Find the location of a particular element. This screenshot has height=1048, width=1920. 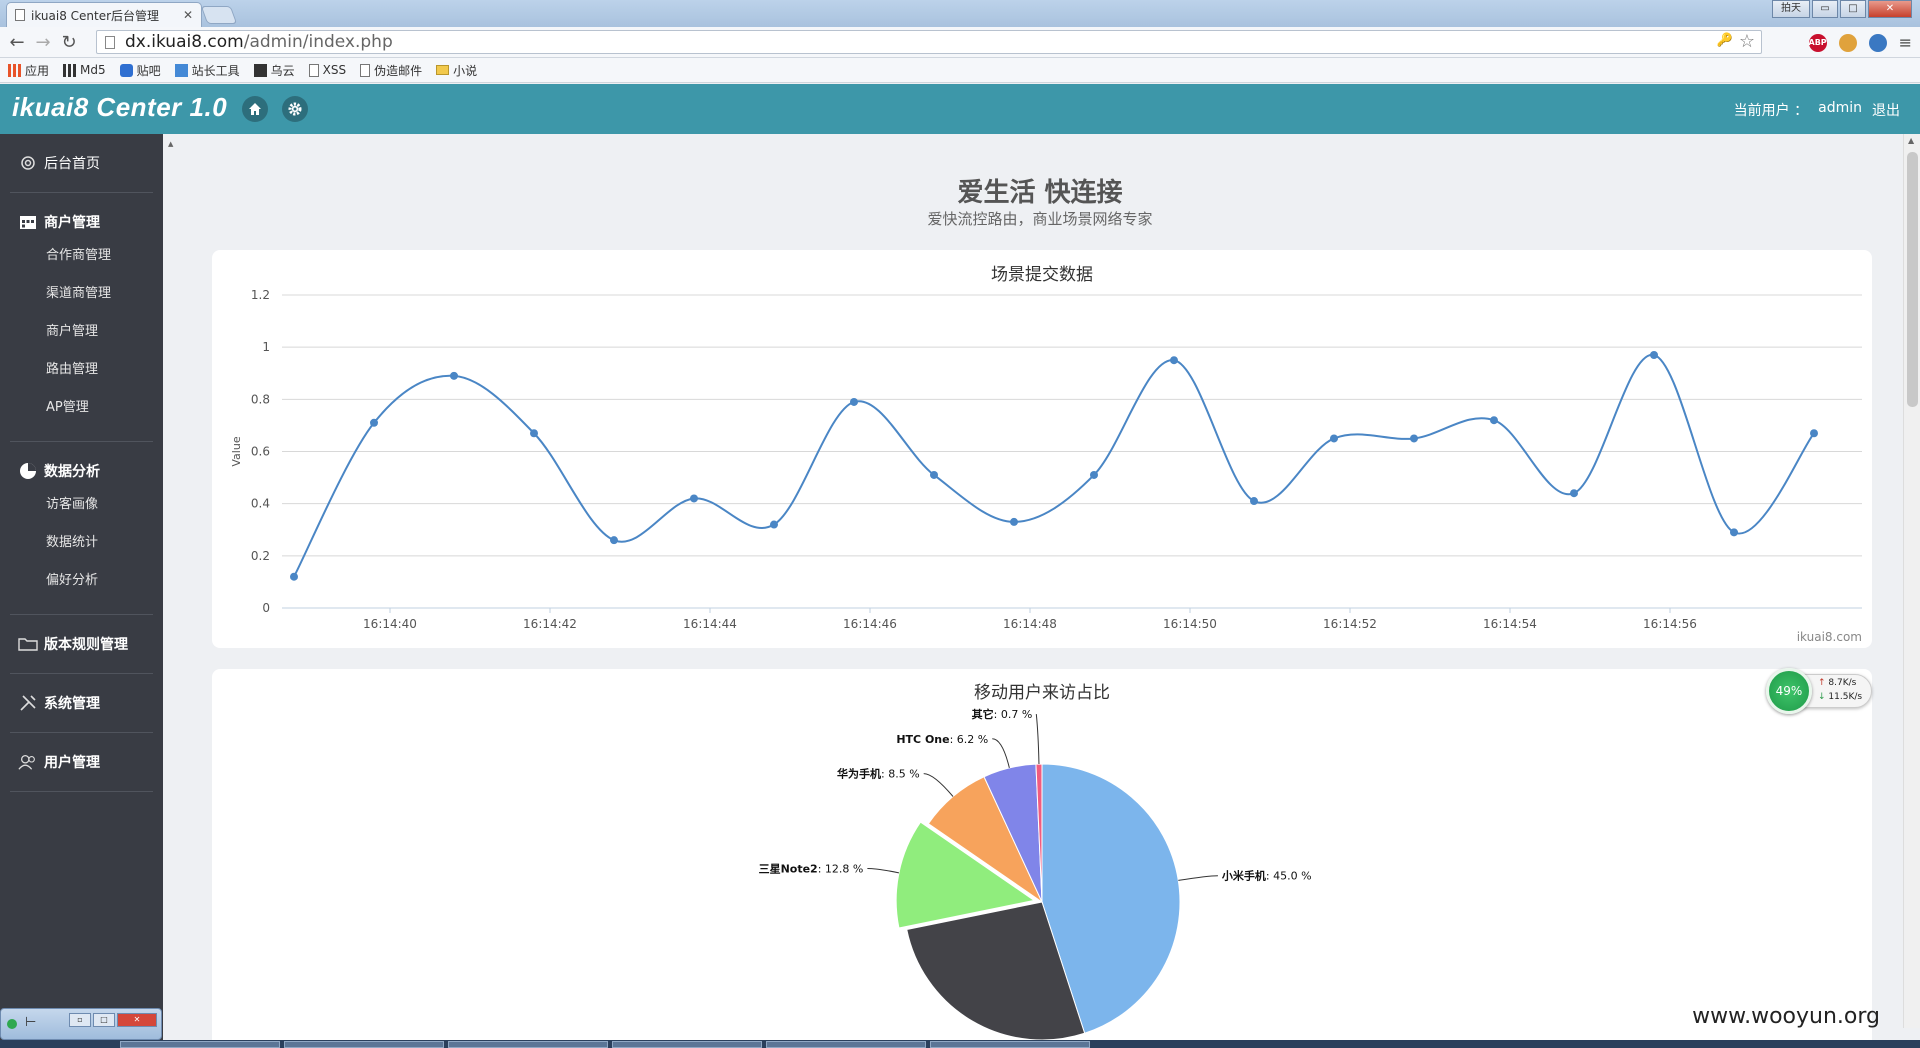

bookmark-apps: 应用 is located at coordinates (28, 70).